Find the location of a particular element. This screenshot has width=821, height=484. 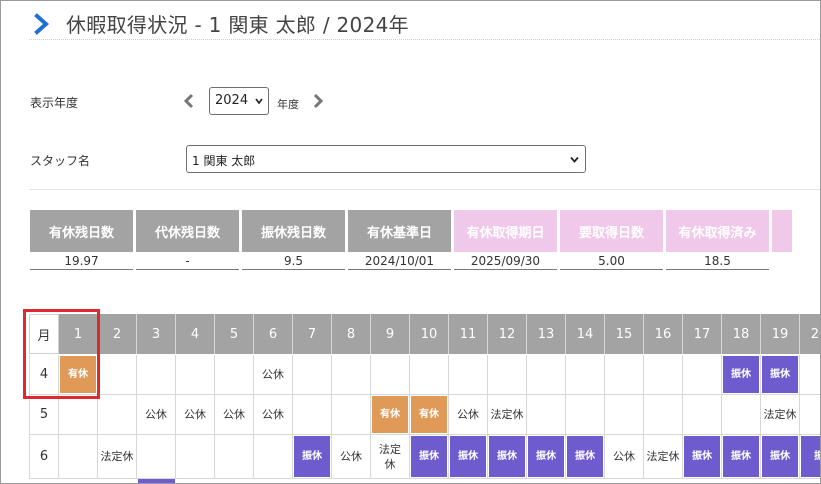

summary-value-6: 18.5 is located at coordinates (717, 261).